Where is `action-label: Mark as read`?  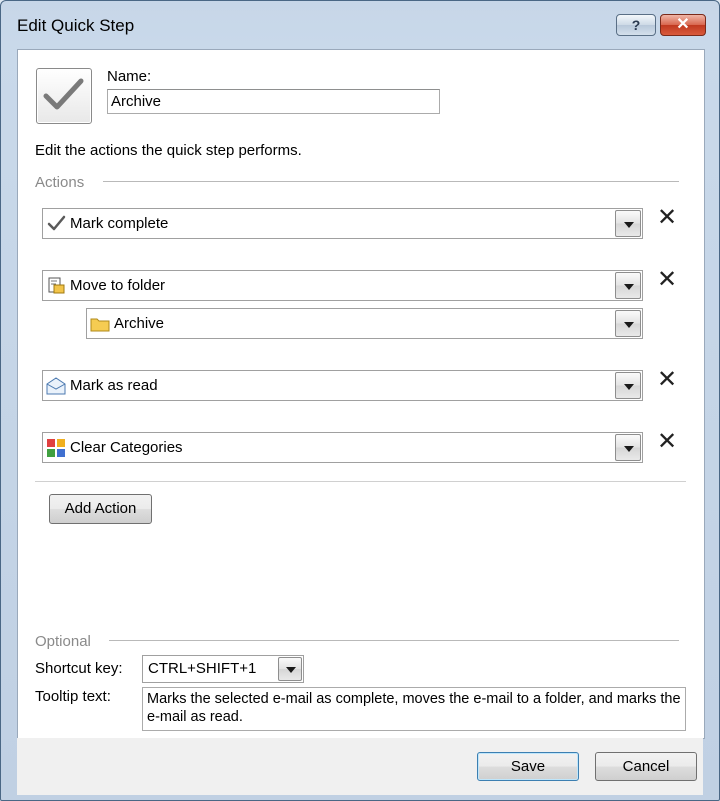 action-label: Mark as read is located at coordinates (114, 385).